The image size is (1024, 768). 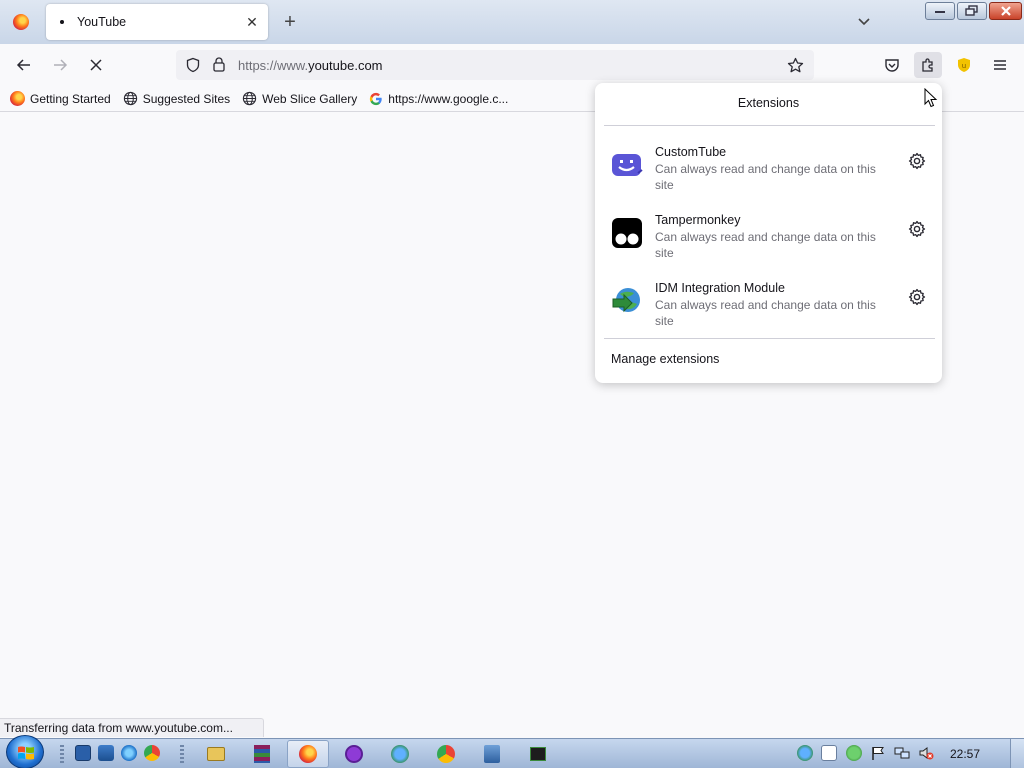 I want to click on navigation-toolbar: https://www.youtube.com u, so click(x=512, y=65).